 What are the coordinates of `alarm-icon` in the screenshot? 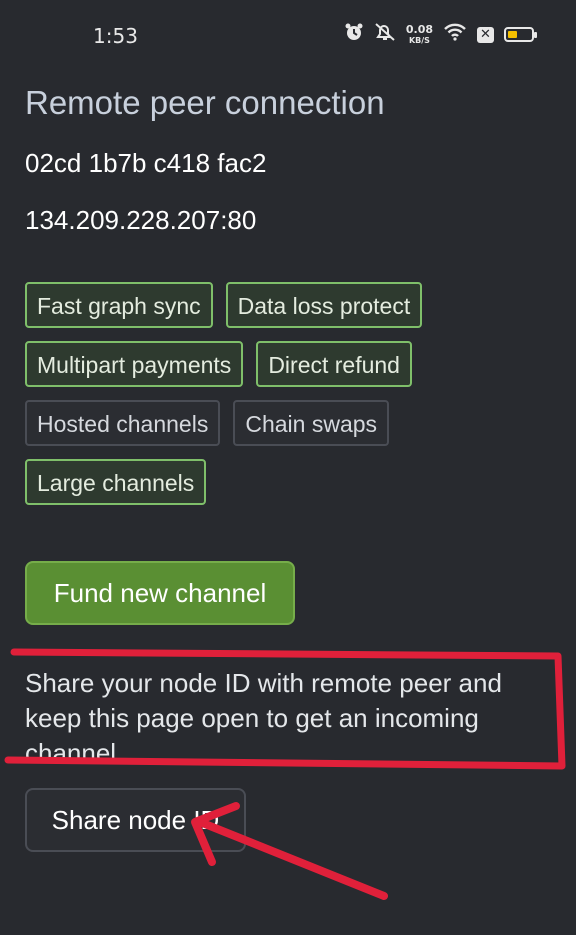 It's located at (354, 34).